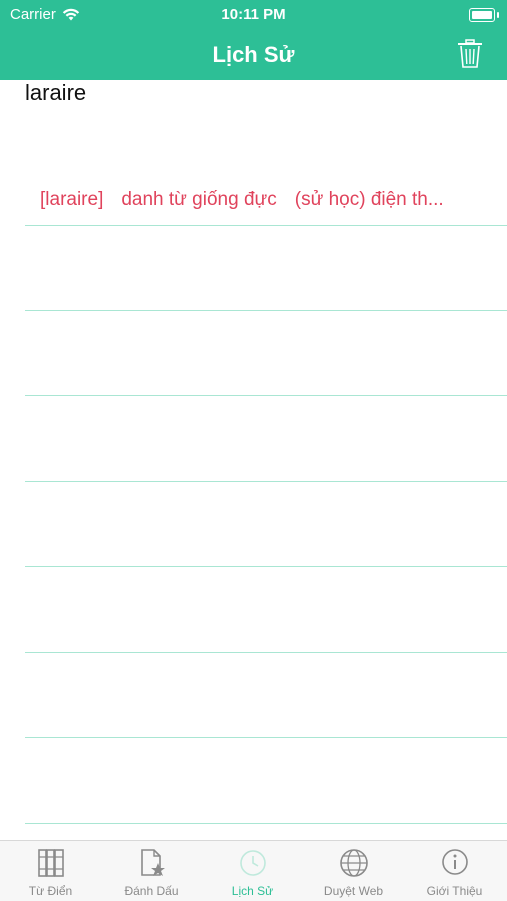 Image resolution: width=507 pixels, height=901 pixels. Describe the element at coordinates (353, 891) in the screenshot. I see `tab-label: Duyệt Web` at that location.